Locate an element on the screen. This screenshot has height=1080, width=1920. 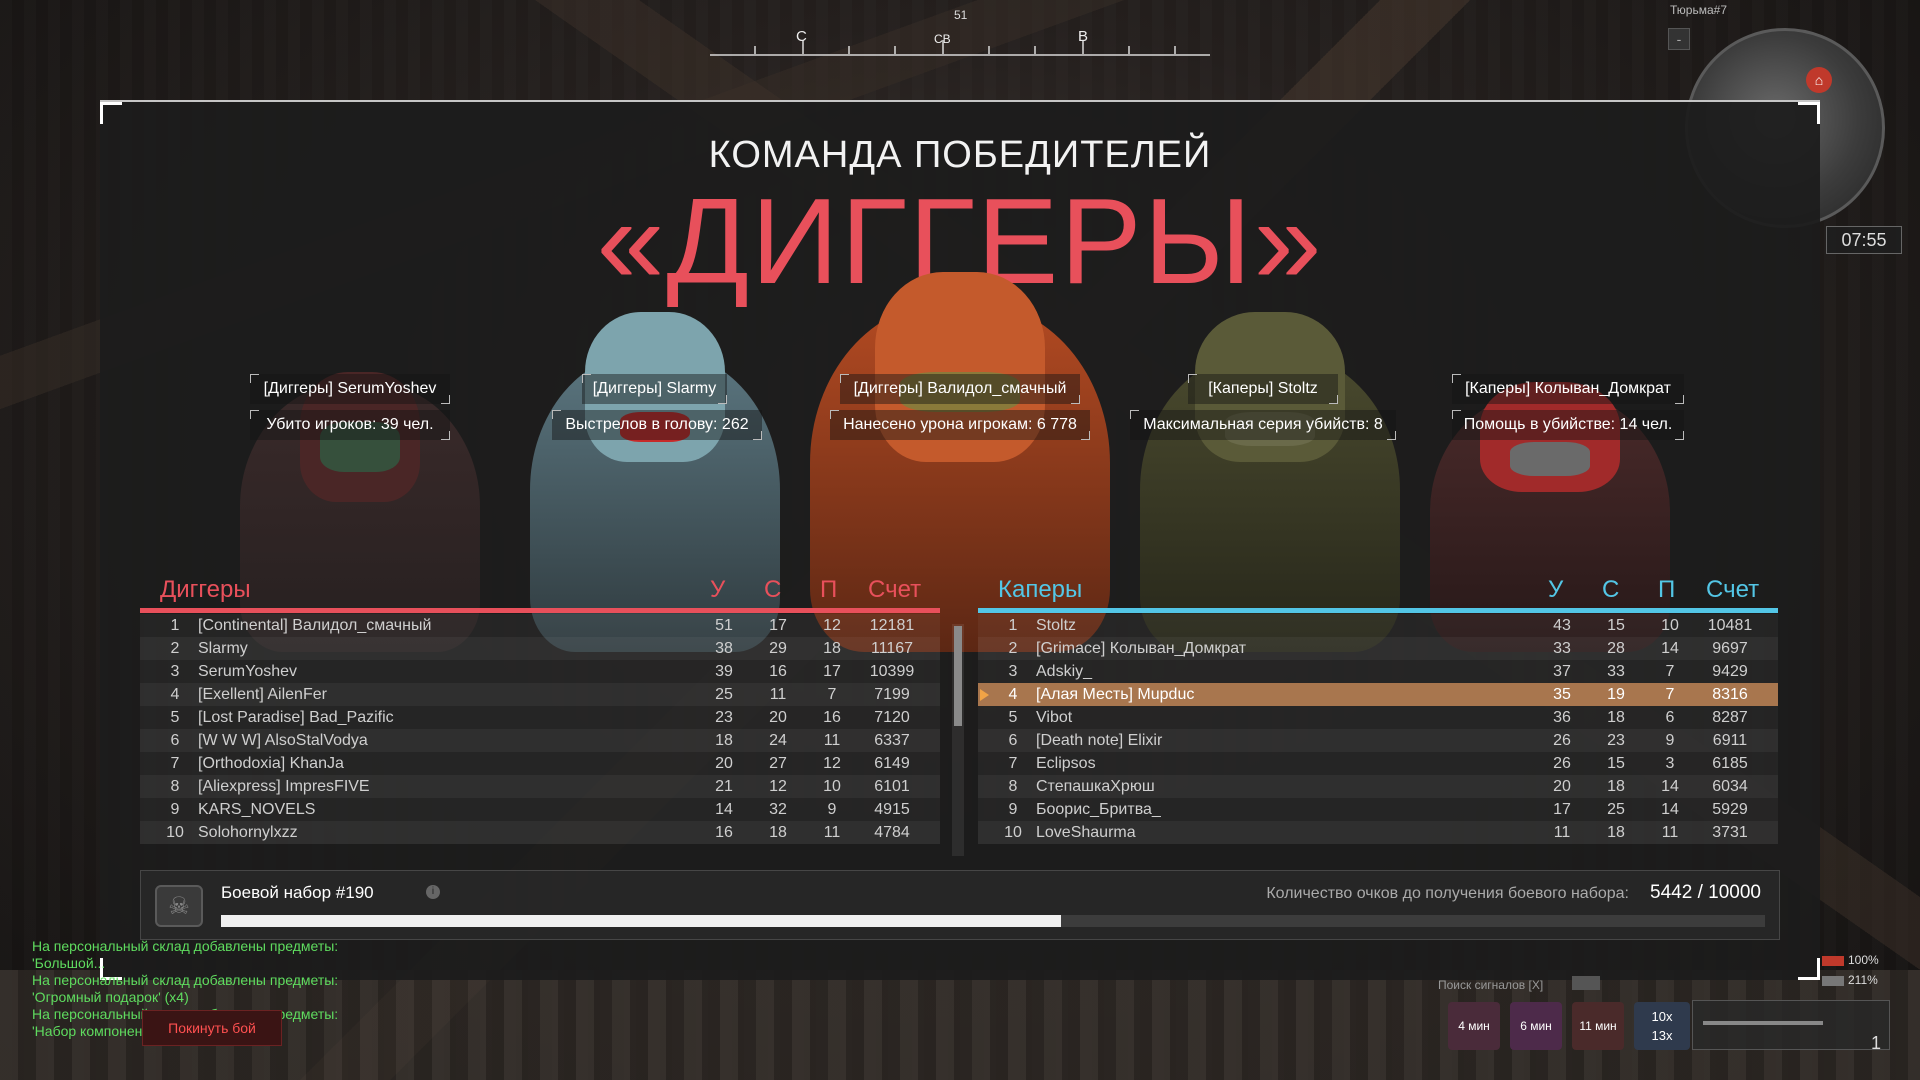
row-score: 4915 is located at coordinates (892, 809).